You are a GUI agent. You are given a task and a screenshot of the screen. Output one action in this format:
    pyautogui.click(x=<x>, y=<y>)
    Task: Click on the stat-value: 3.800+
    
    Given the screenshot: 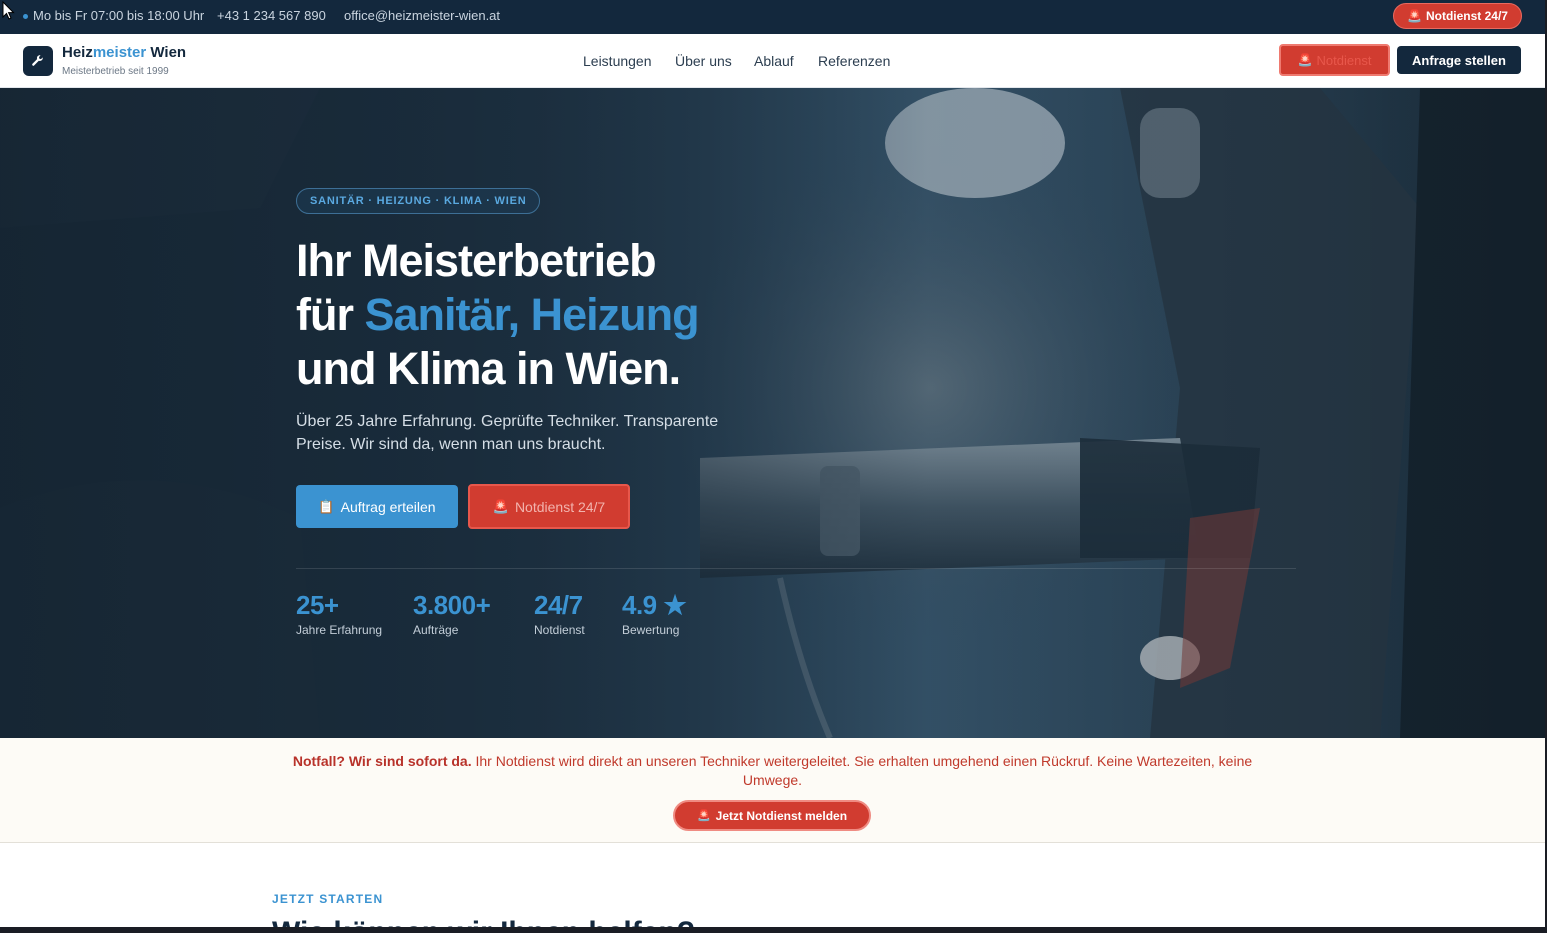 What is the action you would take?
    pyautogui.click(x=452, y=605)
    